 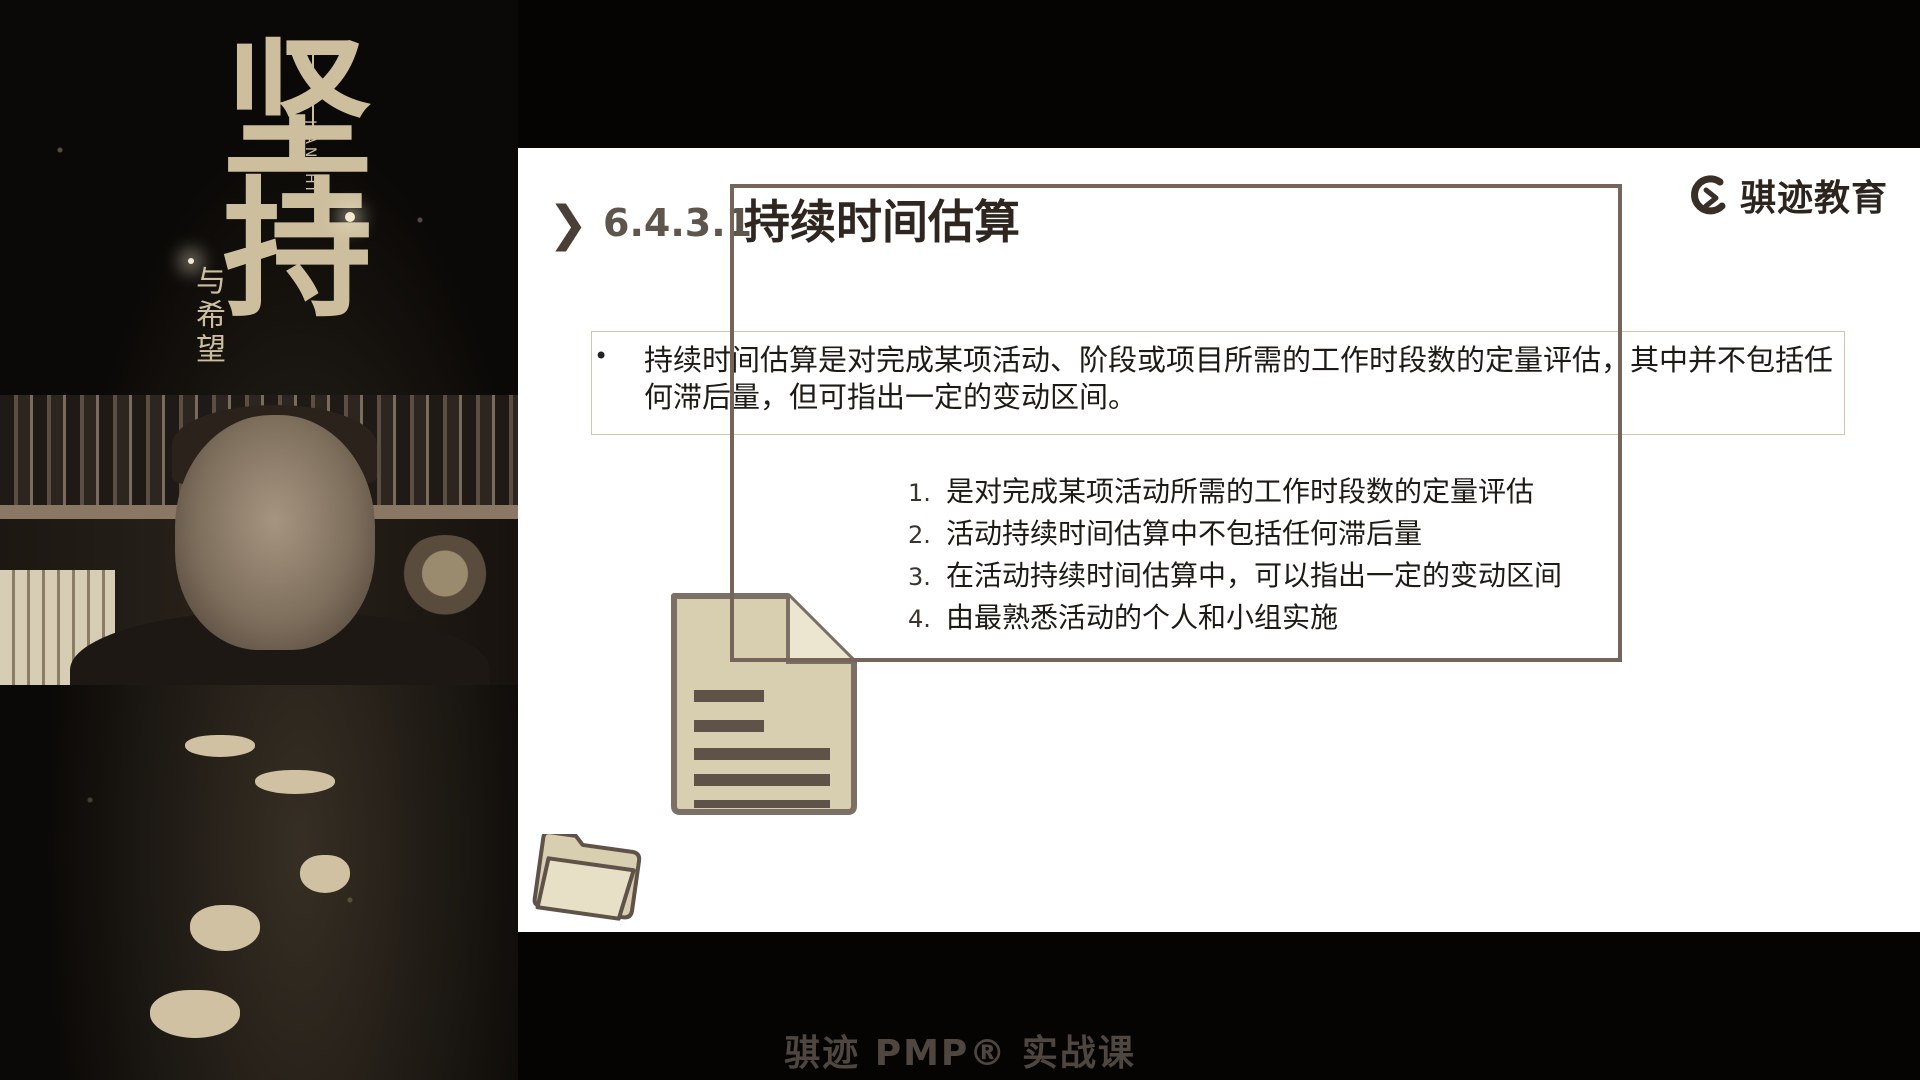 What do you see at coordinates (275, 532) in the screenshot?
I see `presenter-face` at bounding box center [275, 532].